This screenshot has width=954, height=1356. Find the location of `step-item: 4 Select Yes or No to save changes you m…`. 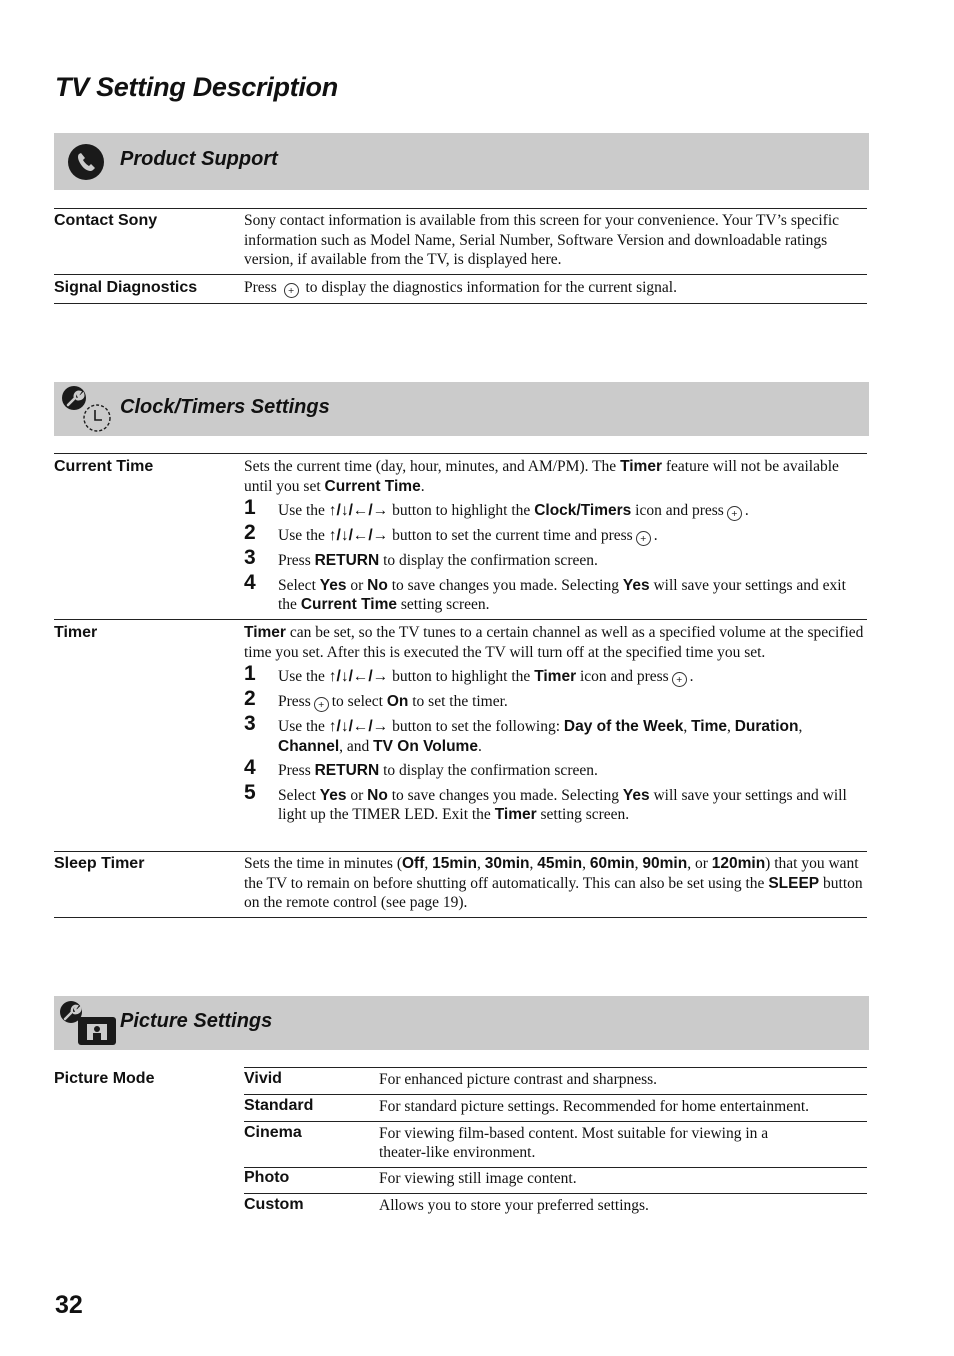

step-item: 4 Select Yes or No to save changes you m… is located at coordinates (545, 591).